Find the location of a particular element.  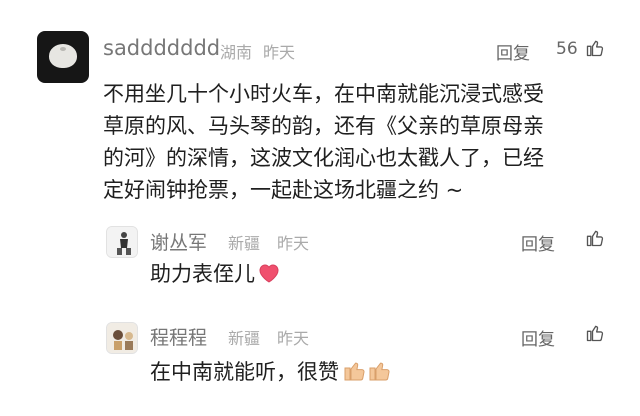

comment-text-line-1: 不用坐几十个小时火车，在中南就能沉浸式感受 is located at coordinates (323, 94).